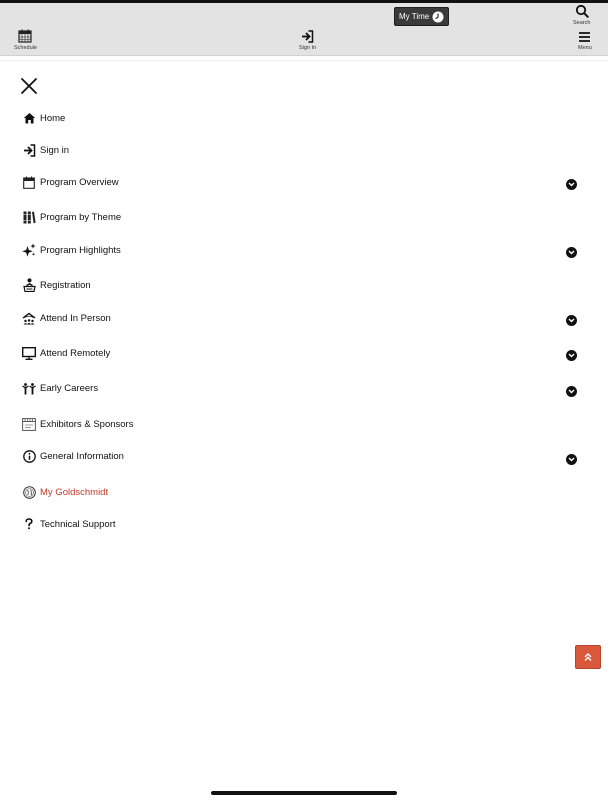 Image resolution: width=608 pixels, height=800 pixels. What do you see at coordinates (305, 524) in the screenshot?
I see `menu-item-technical-support: Technical Support` at bounding box center [305, 524].